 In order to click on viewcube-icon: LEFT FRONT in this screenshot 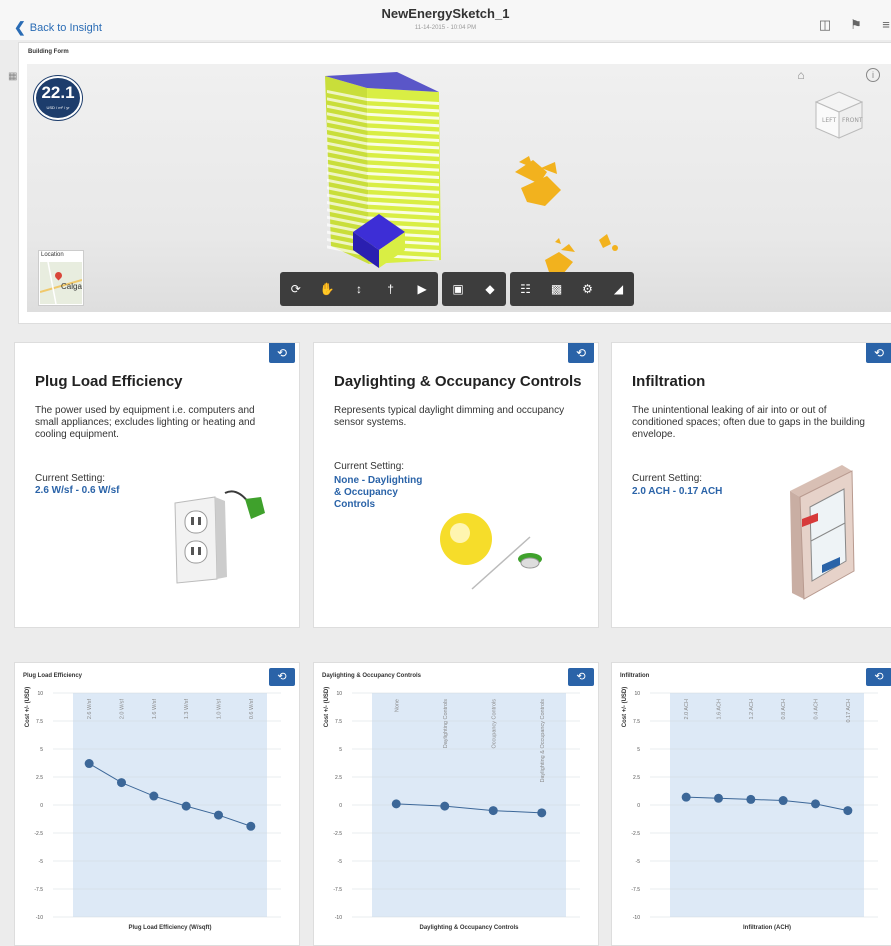, I will do `click(839, 115)`.